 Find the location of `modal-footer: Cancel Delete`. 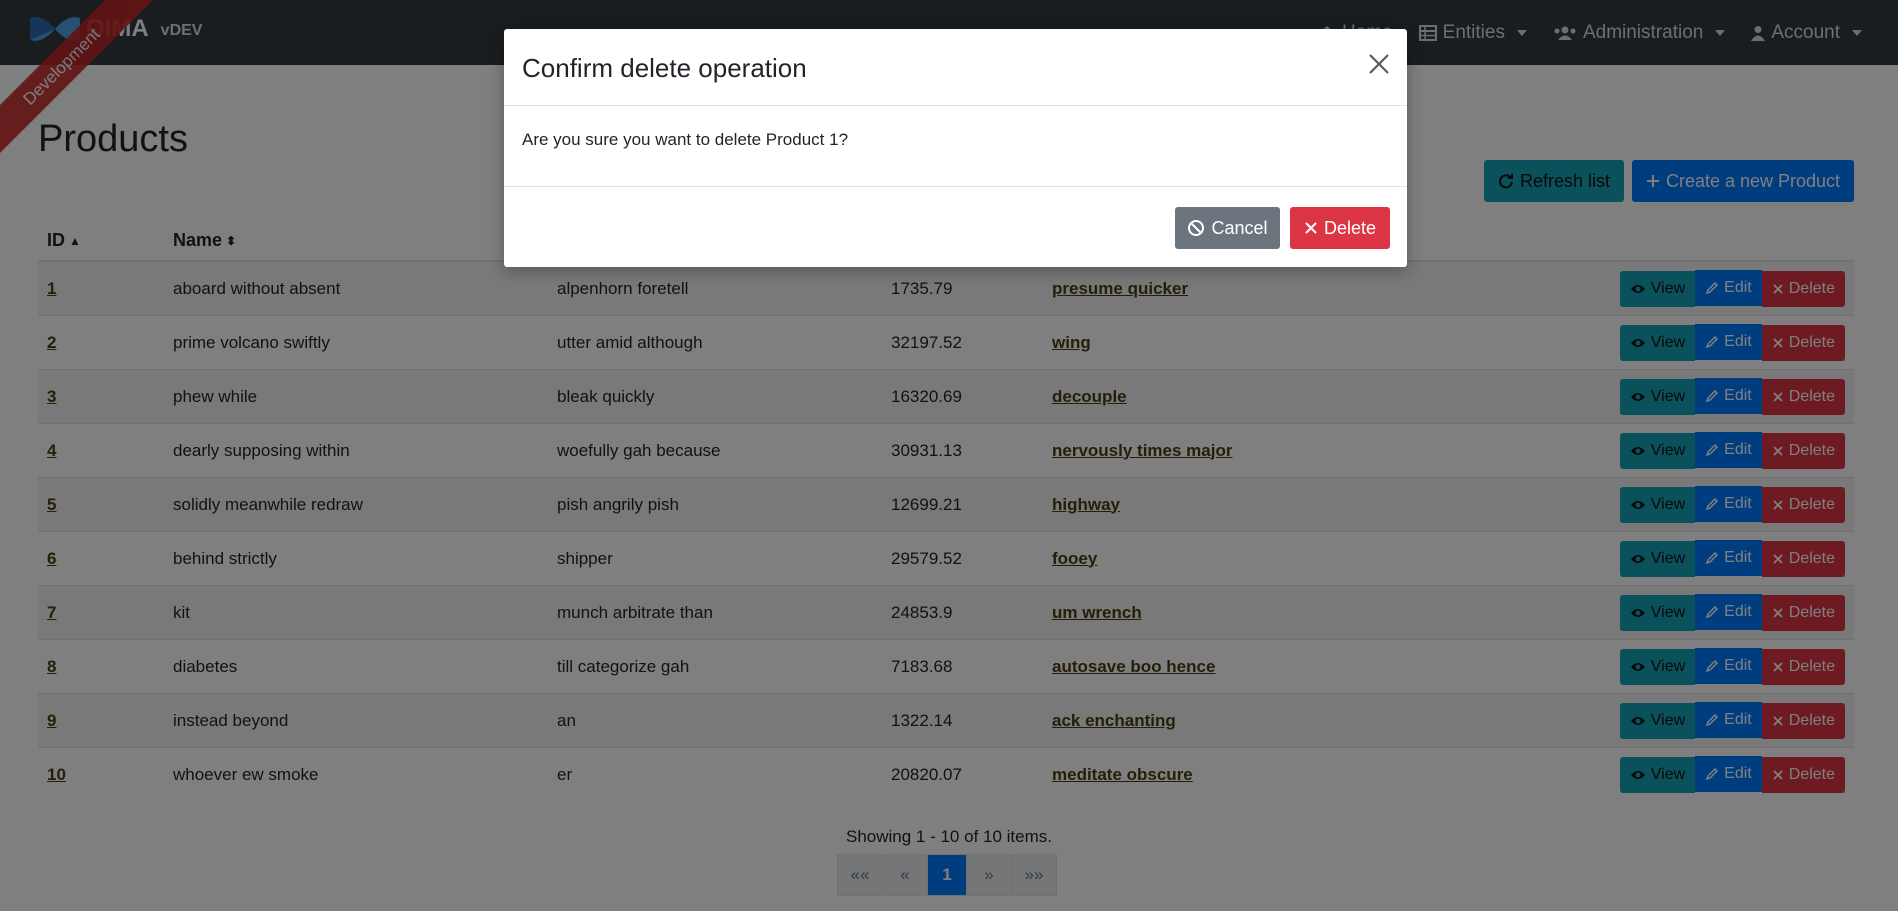

modal-footer: Cancel Delete is located at coordinates (955, 227).